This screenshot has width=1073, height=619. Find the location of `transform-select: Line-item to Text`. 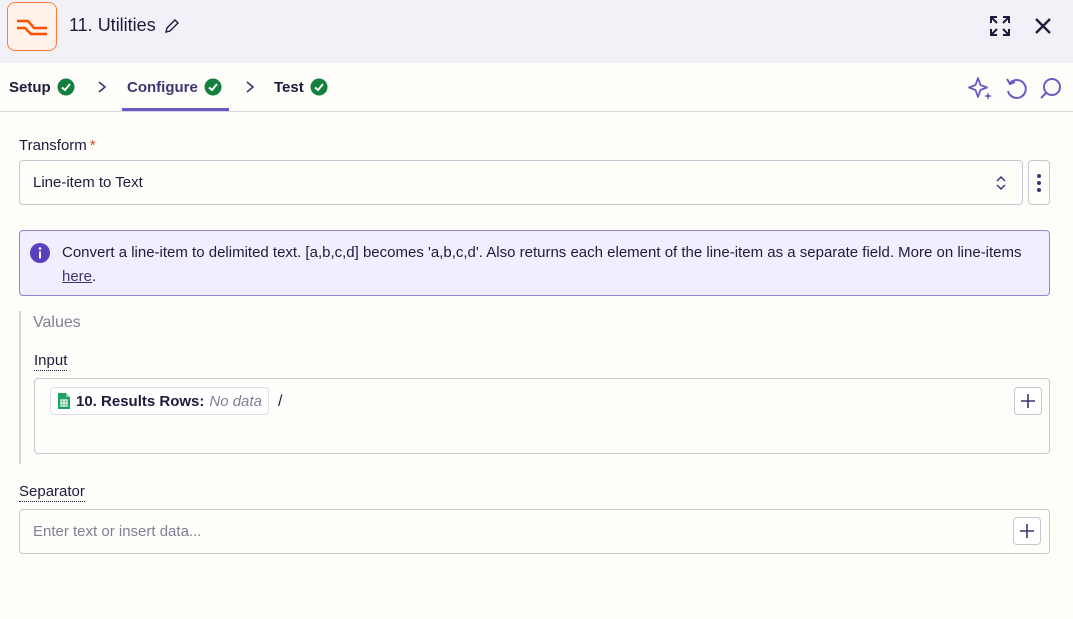

transform-select: Line-item to Text is located at coordinates (521, 182).